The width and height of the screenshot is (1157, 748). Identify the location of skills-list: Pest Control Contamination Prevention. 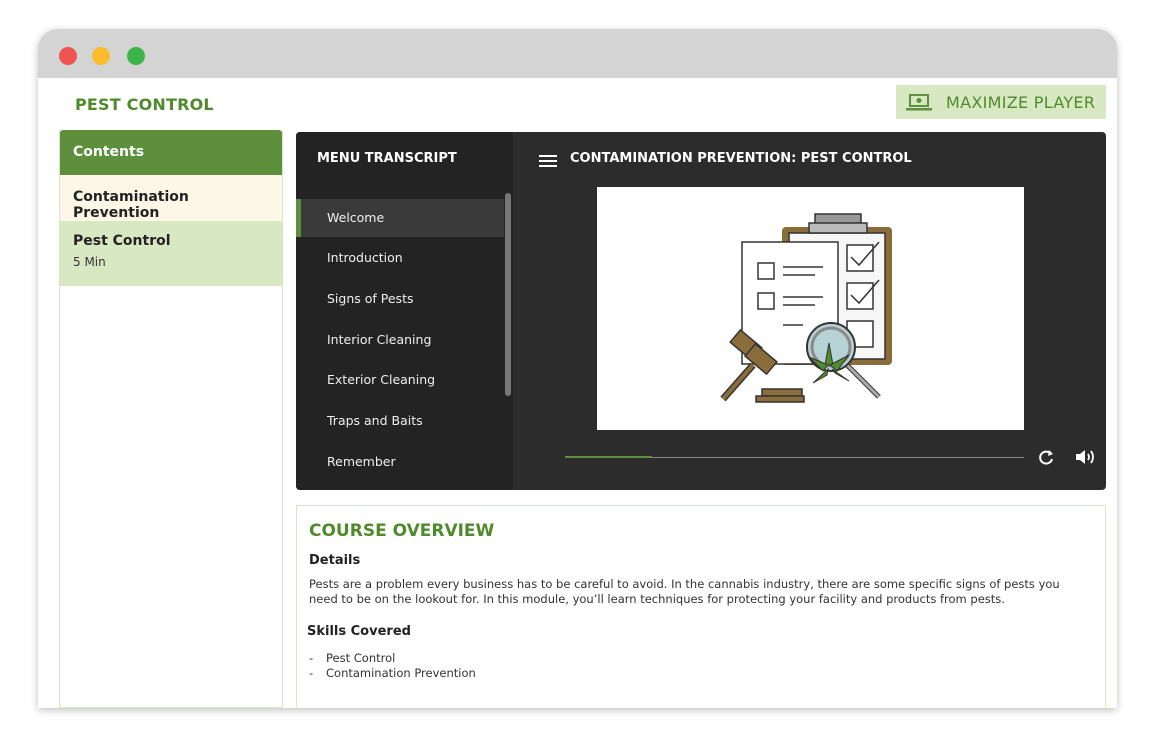
(392, 666).